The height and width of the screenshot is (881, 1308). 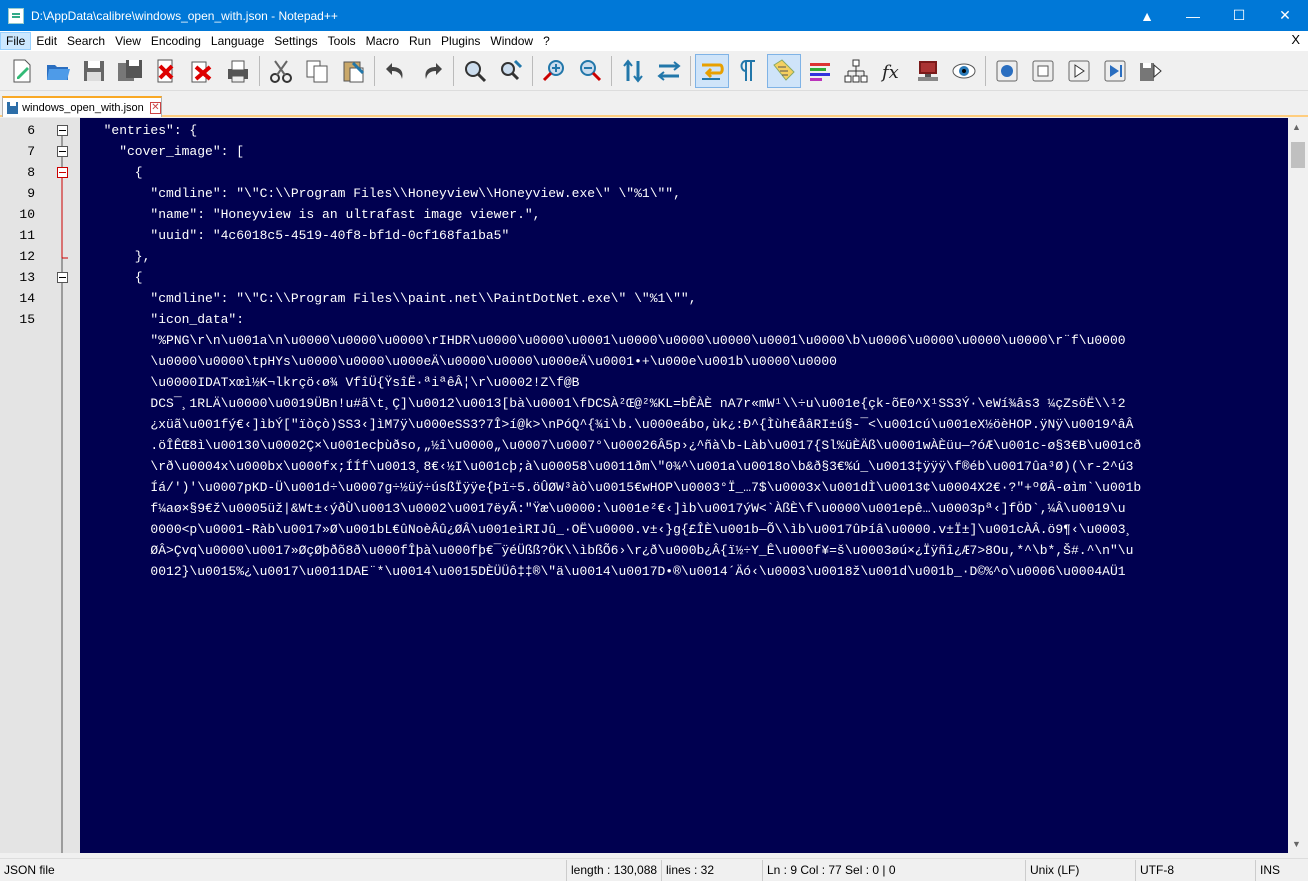 What do you see at coordinates (64, 489) in the screenshot?
I see `fold-lines` at bounding box center [64, 489].